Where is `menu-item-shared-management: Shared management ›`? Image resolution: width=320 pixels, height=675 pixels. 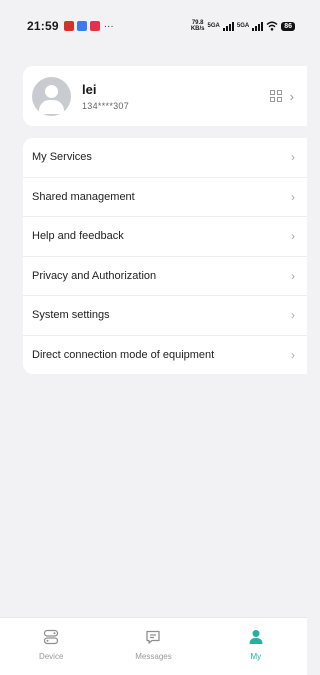
menu-item-shared-management: Shared management › is located at coordinates (165, 197).